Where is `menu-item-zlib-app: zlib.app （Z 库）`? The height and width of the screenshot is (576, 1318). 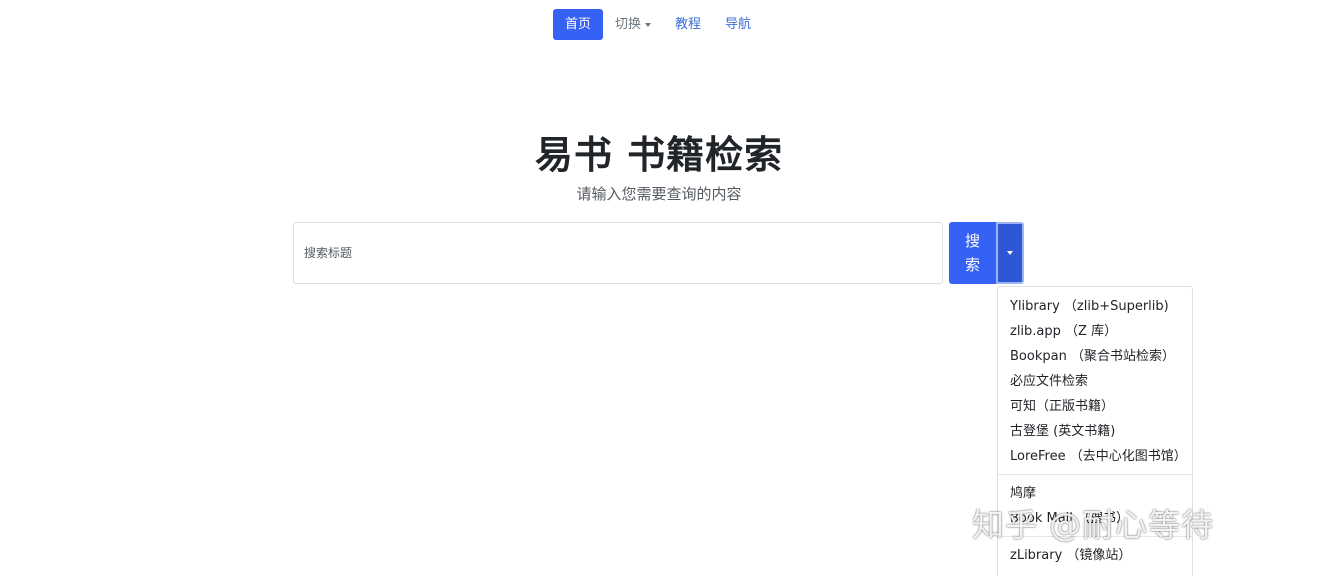
menu-item-zlib-app: zlib.app （Z 库） is located at coordinates (1095, 331).